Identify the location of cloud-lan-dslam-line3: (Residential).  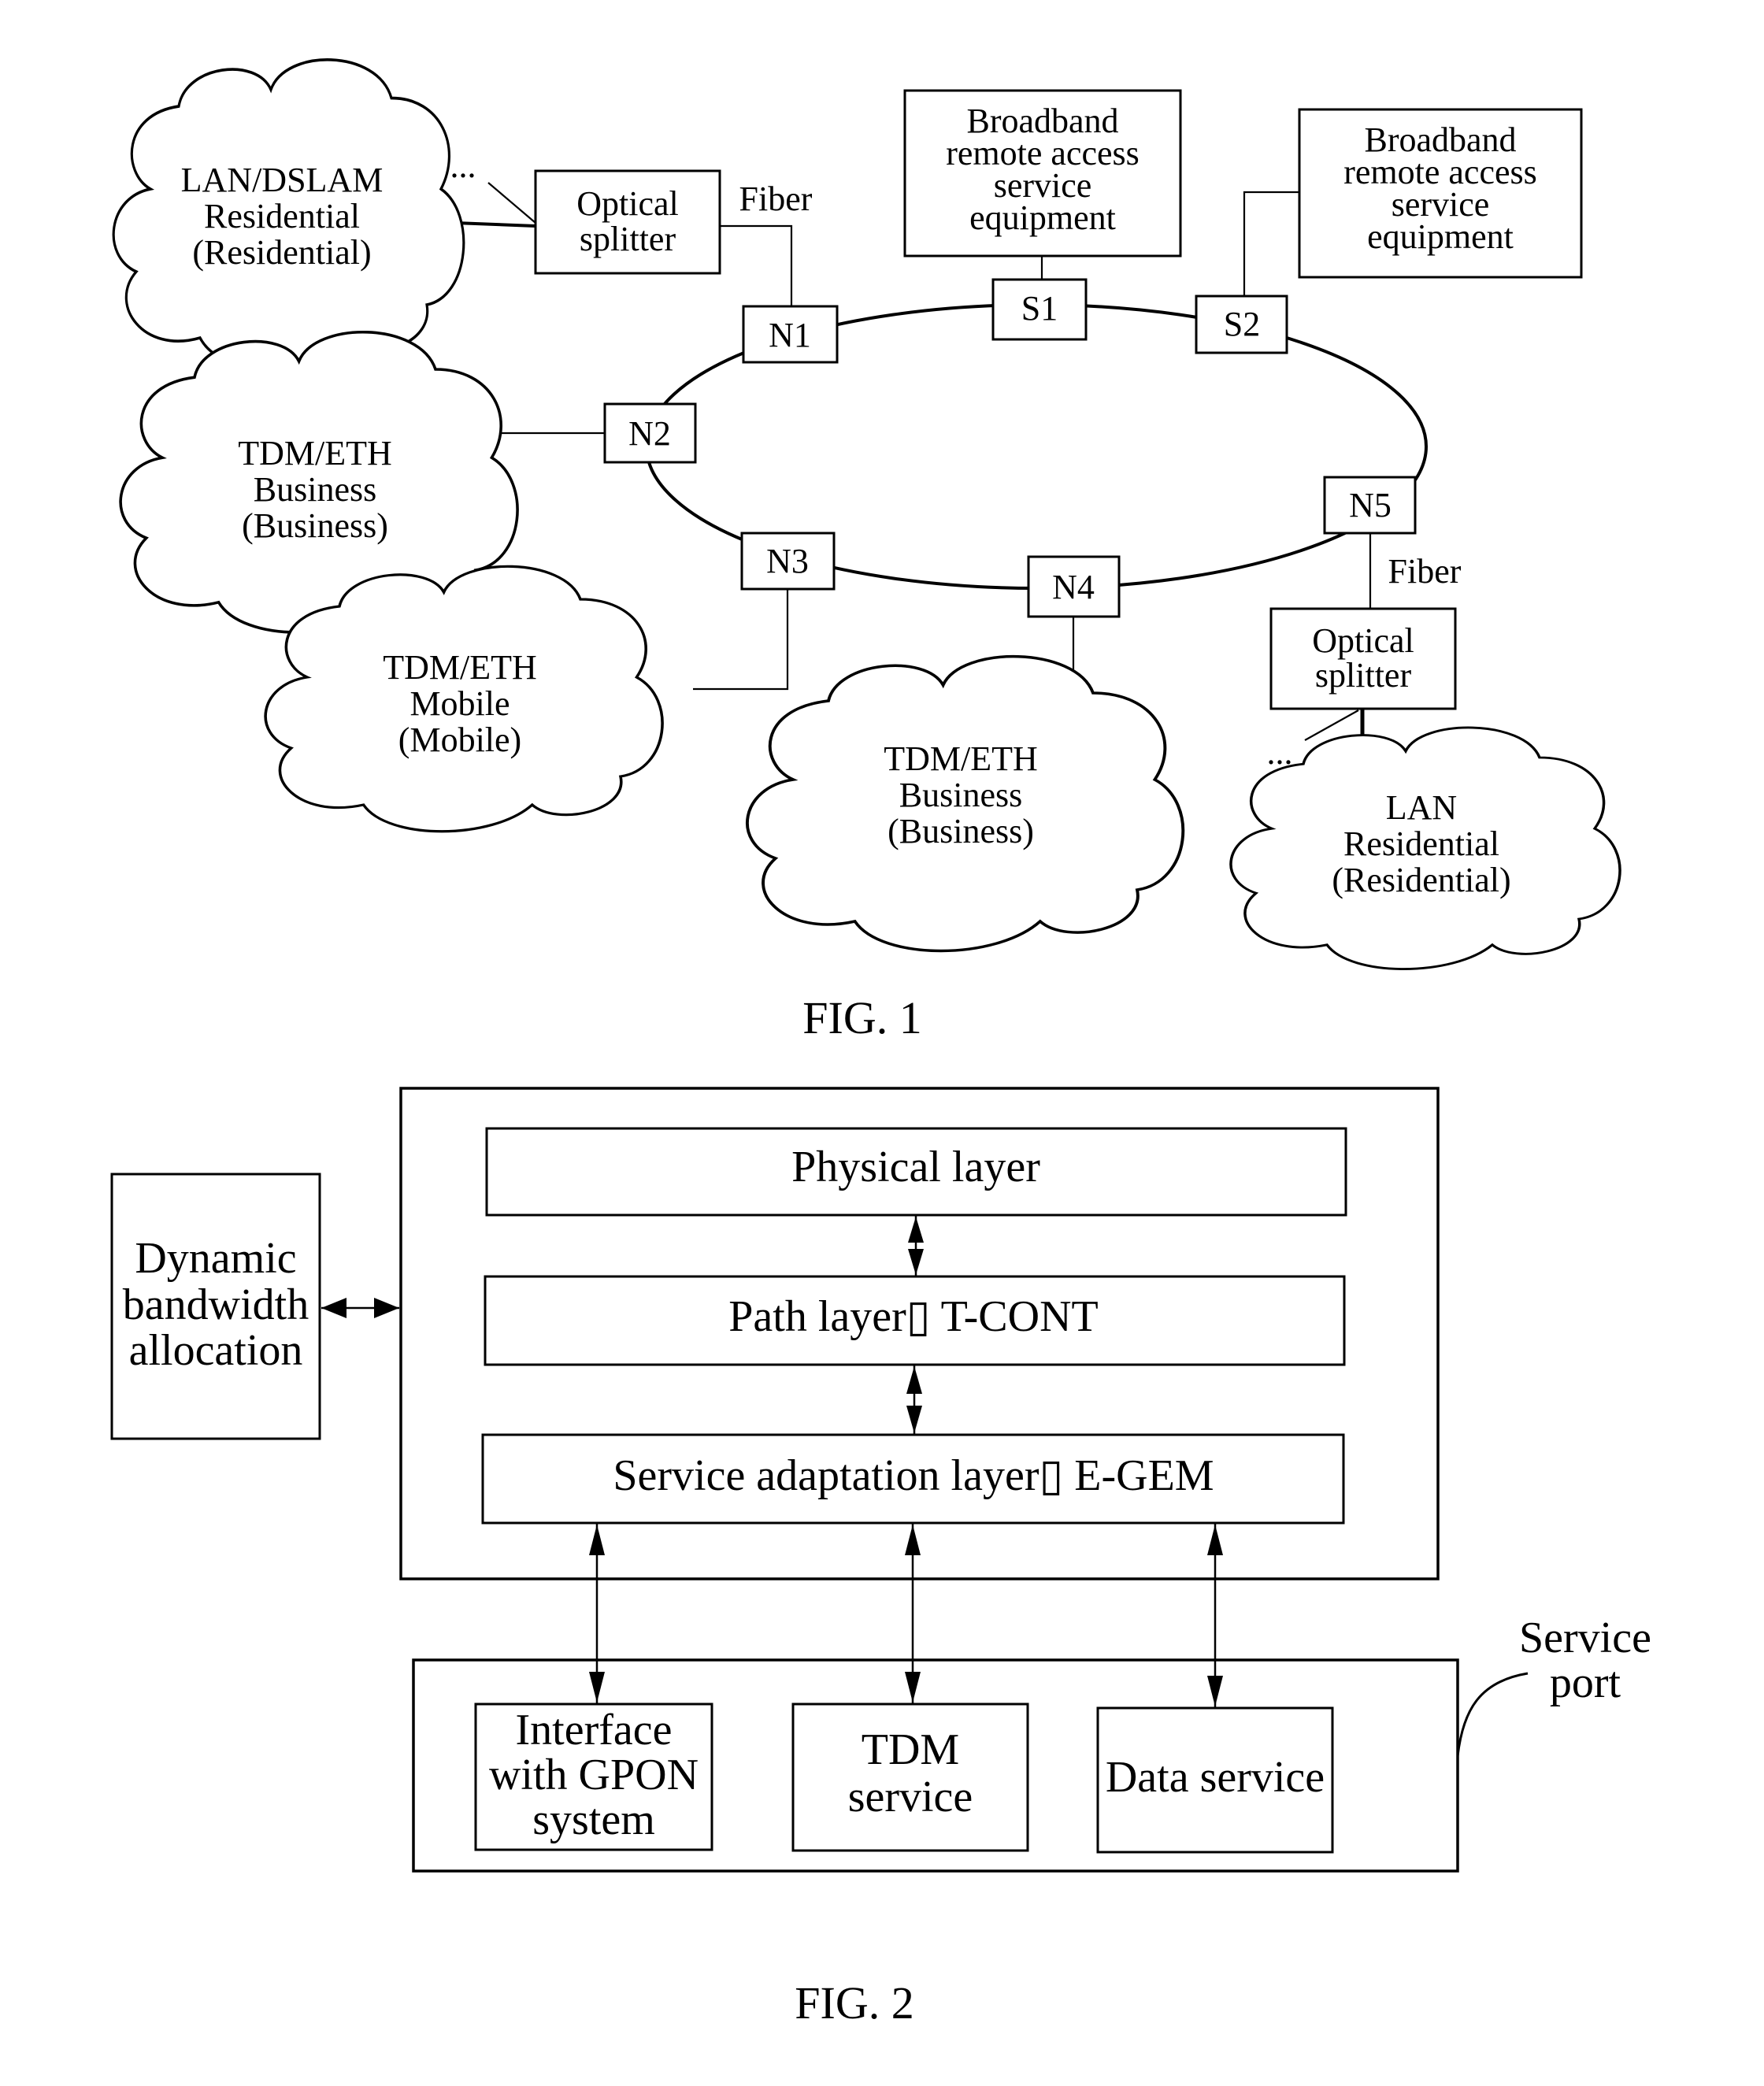
(281, 253).